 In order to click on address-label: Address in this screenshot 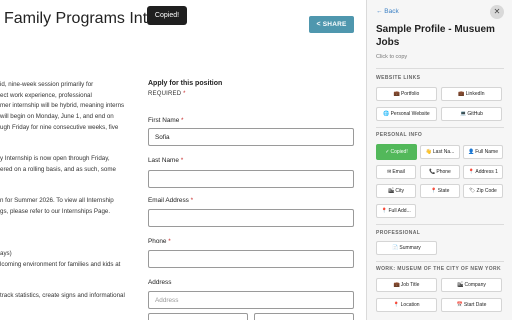, I will do `click(160, 282)`.